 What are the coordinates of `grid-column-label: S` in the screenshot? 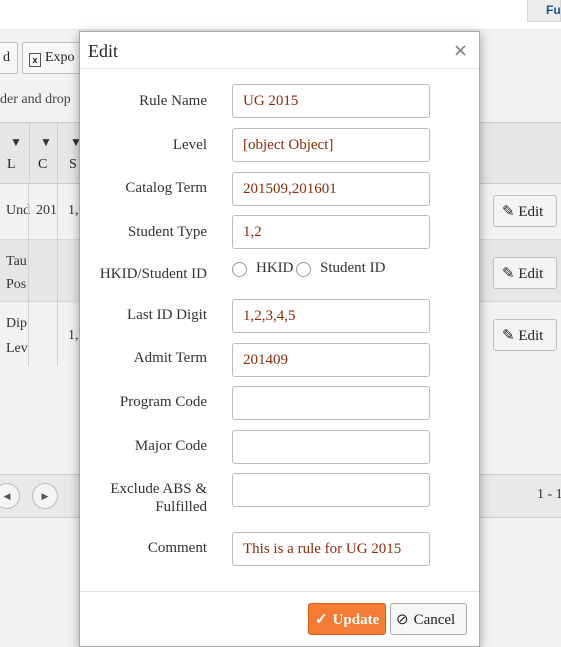 It's located at (73, 164).